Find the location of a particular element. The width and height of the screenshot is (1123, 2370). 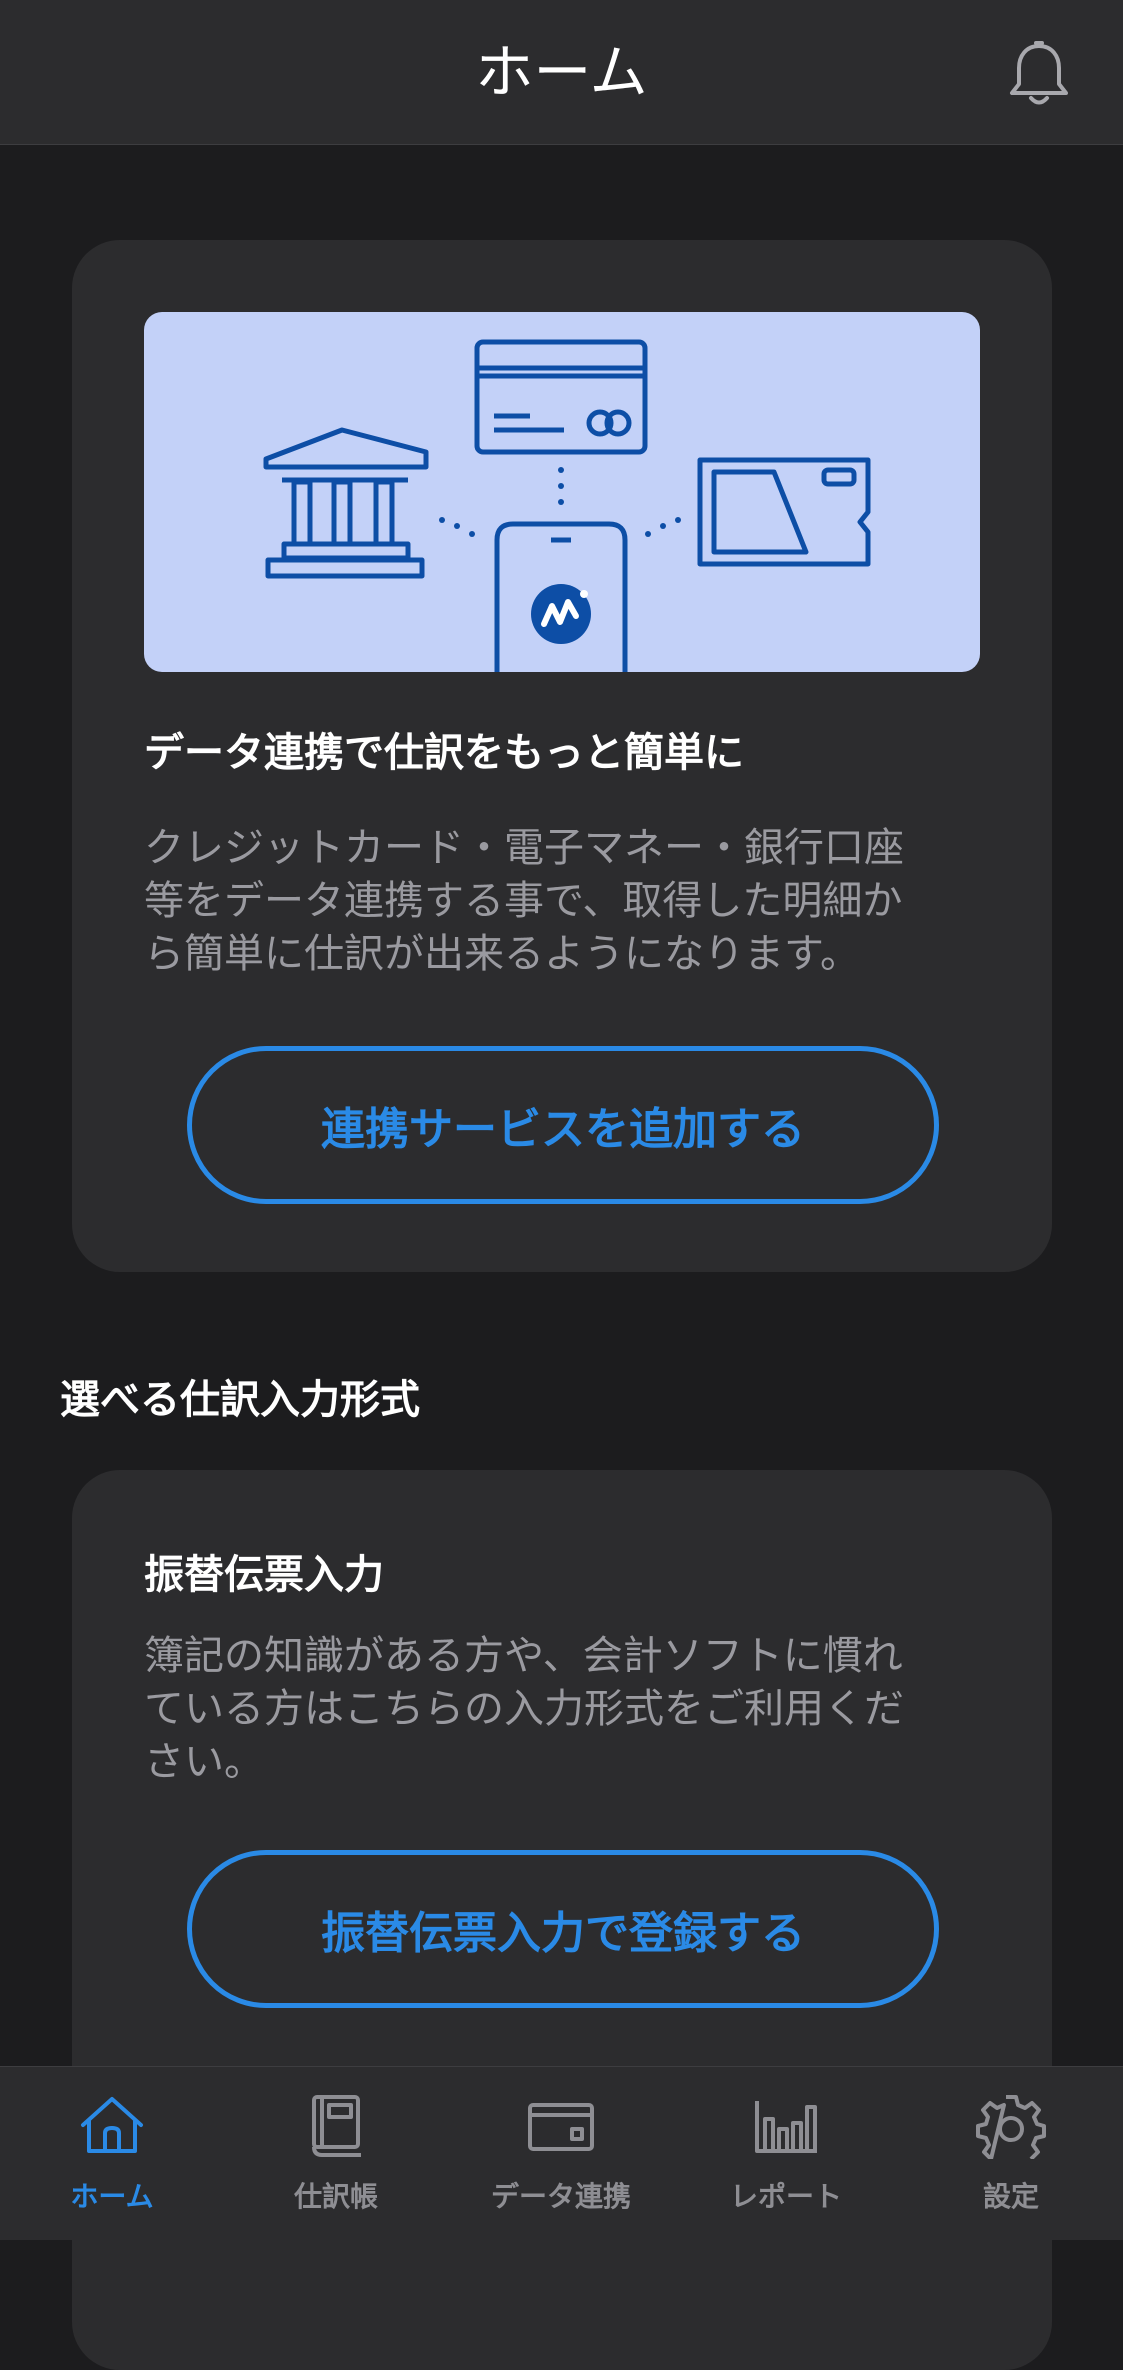

tab-data-link: データ連携 is located at coordinates (561, 2153).